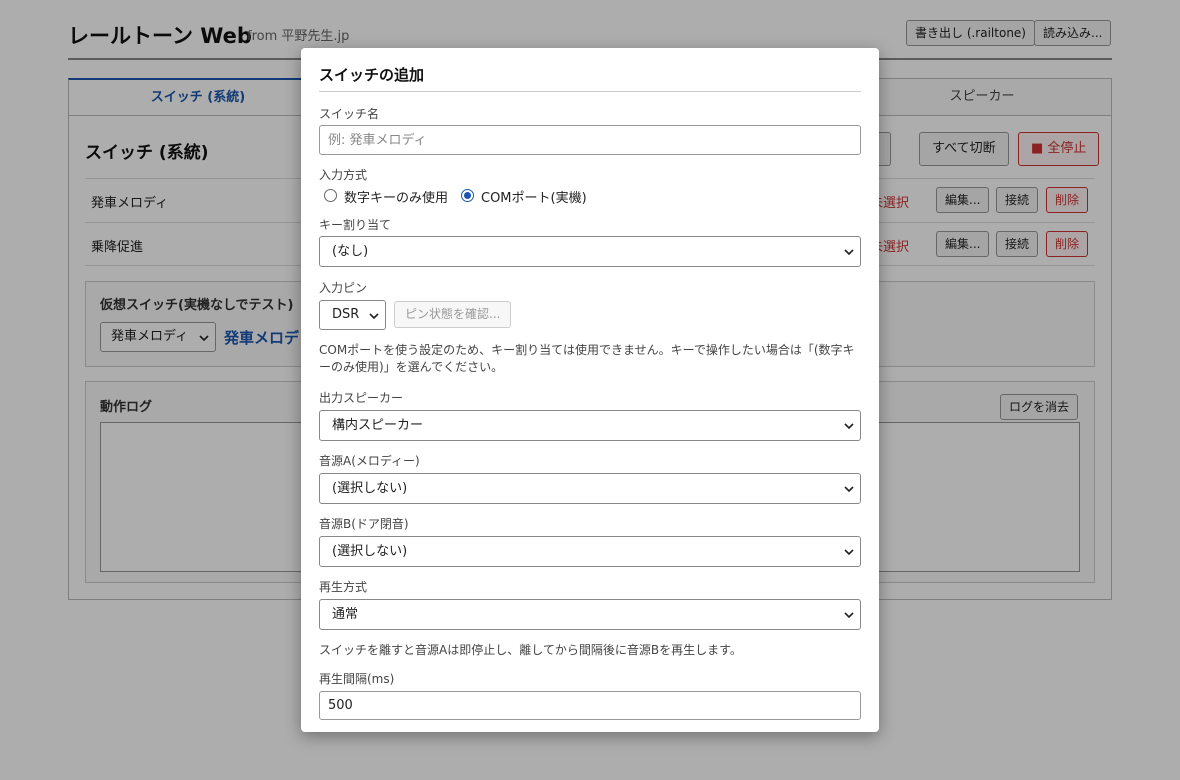 This screenshot has width=1180, height=780. I want to click on dialog-divider, so click(590, 91).